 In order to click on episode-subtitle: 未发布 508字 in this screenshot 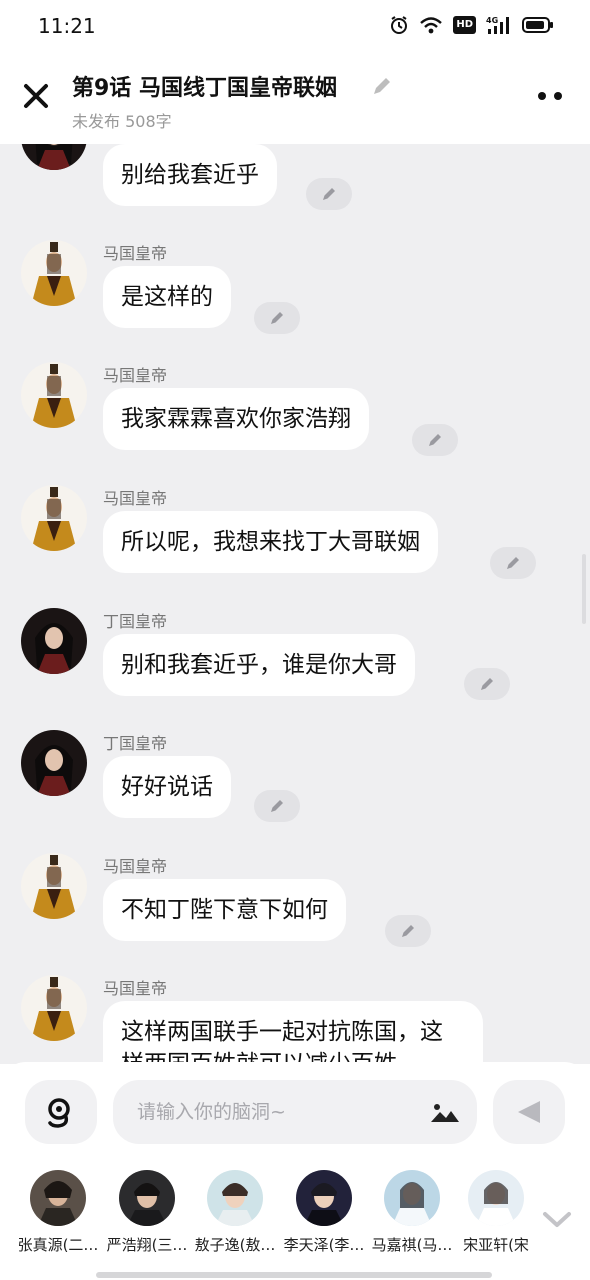, I will do `click(122, 121)`.